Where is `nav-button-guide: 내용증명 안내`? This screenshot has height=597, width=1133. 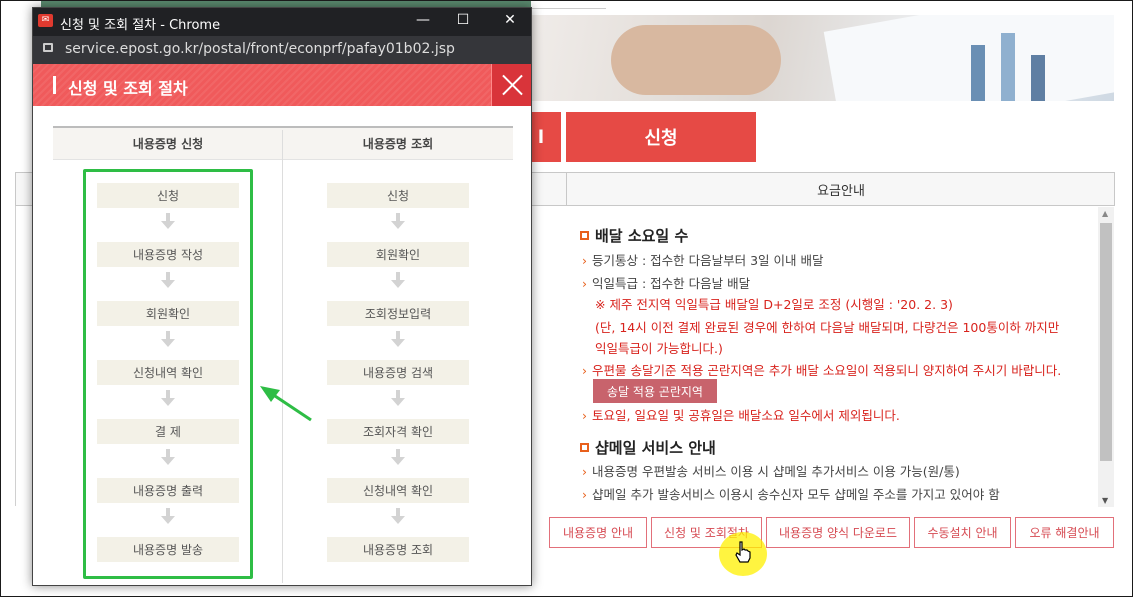 nav-button-guide: 내용증명 안내 is located at coordinates (598, 532).